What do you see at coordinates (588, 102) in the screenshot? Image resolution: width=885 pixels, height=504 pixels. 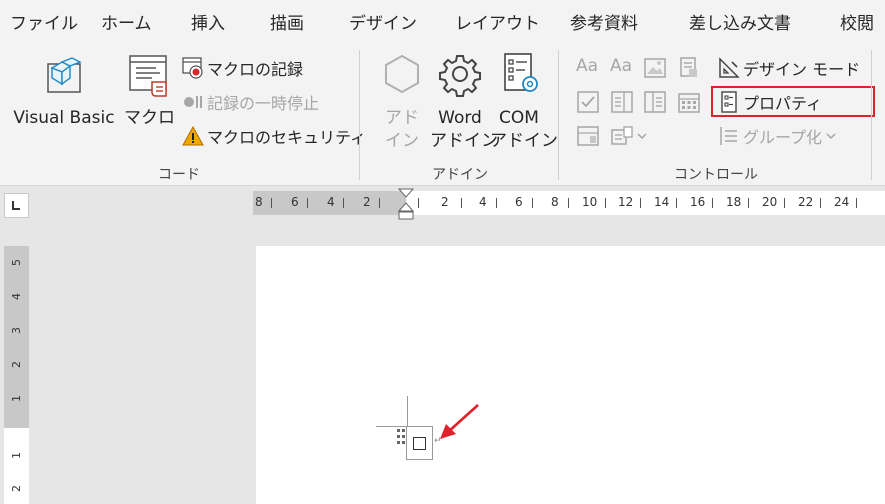 I see `checkbox-control-icon` at bounding box center [588, 102].